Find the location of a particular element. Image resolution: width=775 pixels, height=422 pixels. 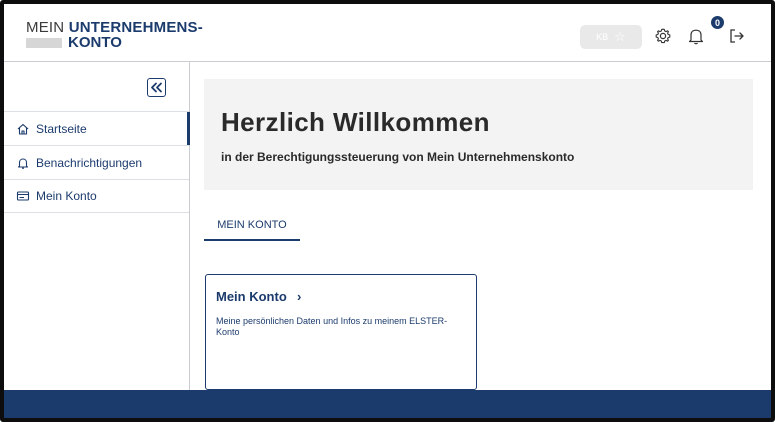

settings-gear-icon is located at coordinates (663, 36).